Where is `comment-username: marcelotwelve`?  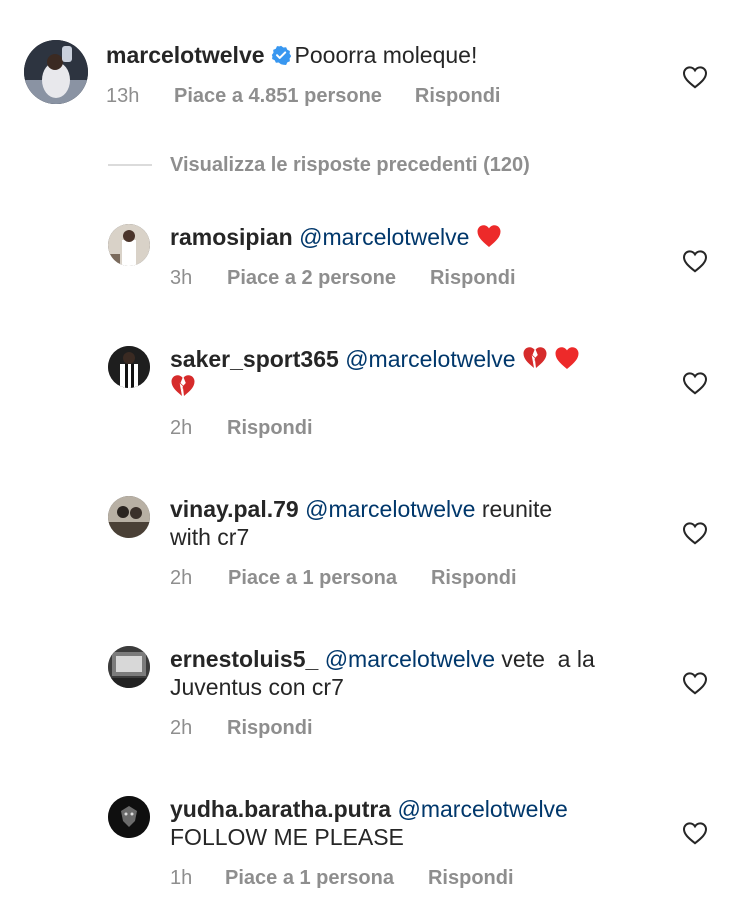 comment-username: marcelotwelve is located at coordinates (185, 55).